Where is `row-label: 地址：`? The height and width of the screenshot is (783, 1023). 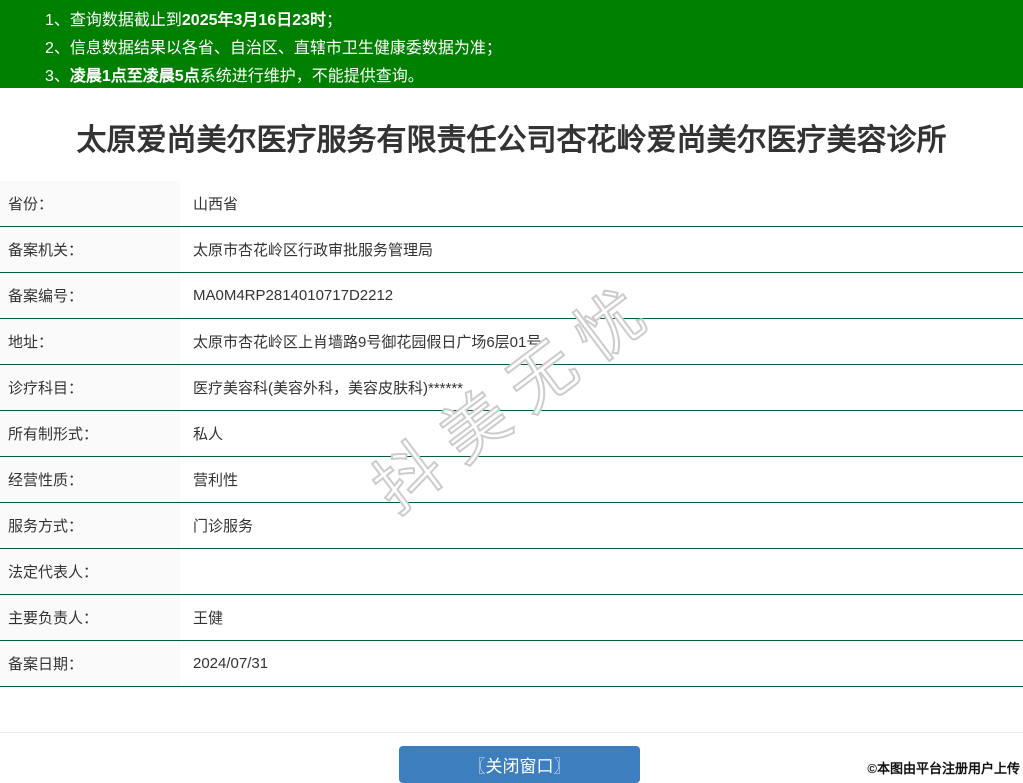 row-label: 地址： is located at coordinates (90, 342).